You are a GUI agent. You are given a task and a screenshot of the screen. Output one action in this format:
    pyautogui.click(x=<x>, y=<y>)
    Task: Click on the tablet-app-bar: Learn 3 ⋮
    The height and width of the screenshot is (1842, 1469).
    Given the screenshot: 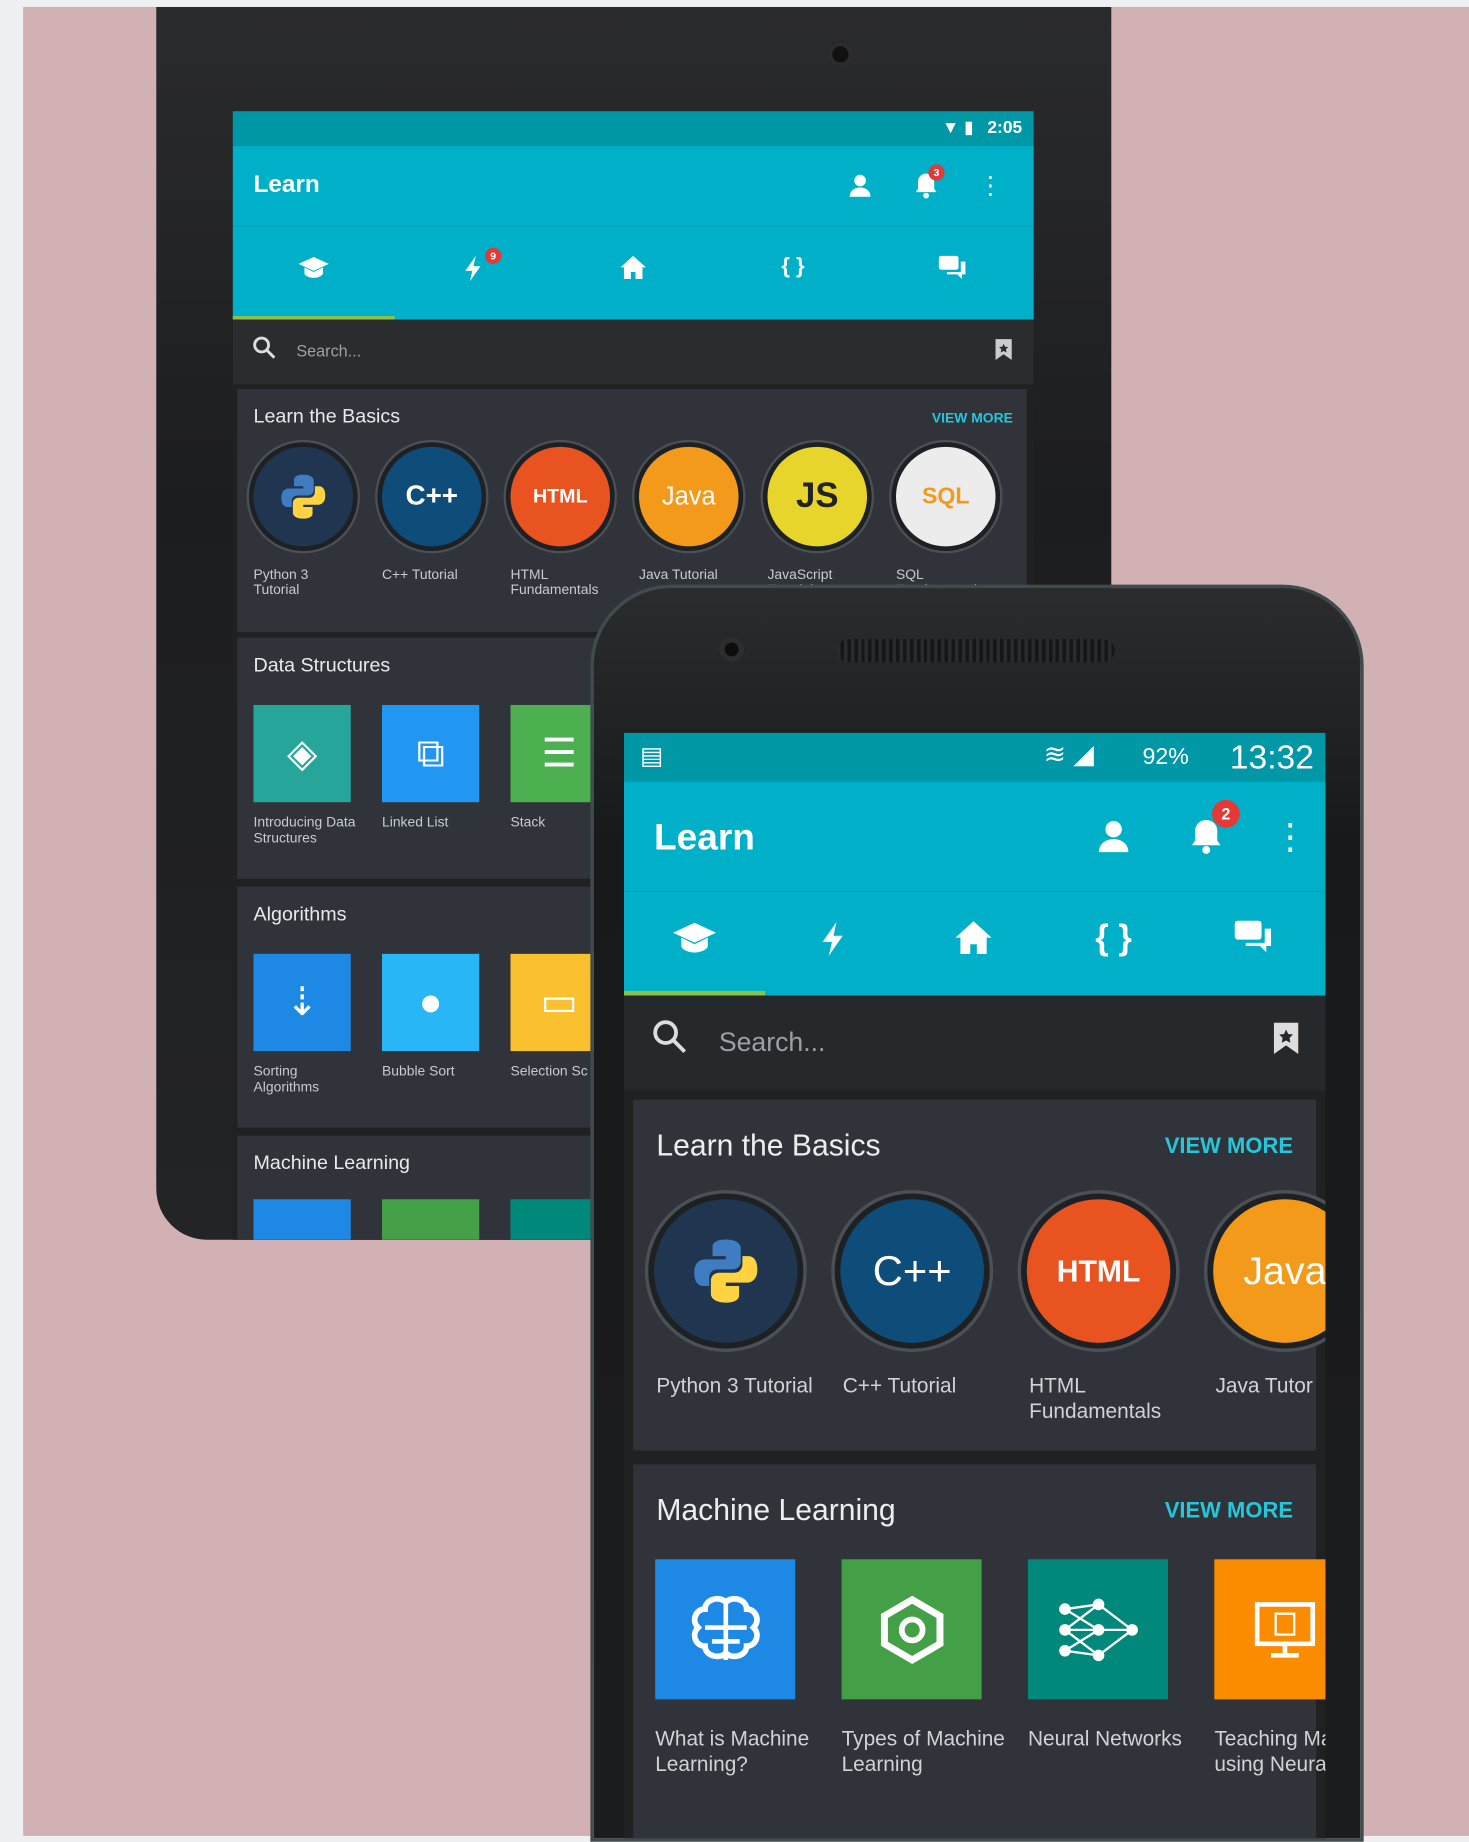 What is the action you would take?
    pyautogui.click(x=633, y=186)
    